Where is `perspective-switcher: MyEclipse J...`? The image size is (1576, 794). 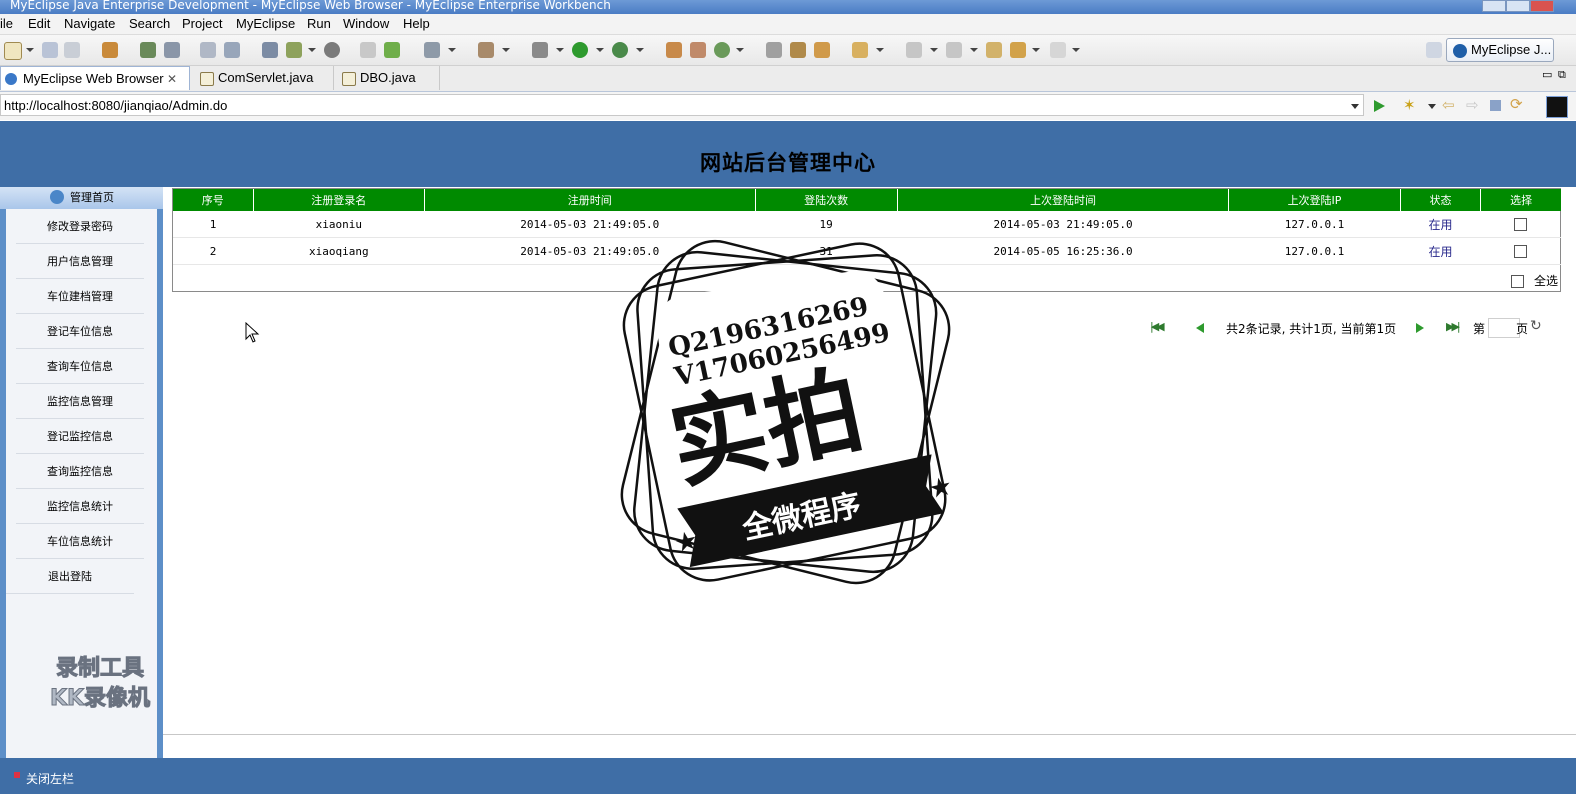
perspective-switcher: MyEclipse J... is located at coordinates (1500, 50).